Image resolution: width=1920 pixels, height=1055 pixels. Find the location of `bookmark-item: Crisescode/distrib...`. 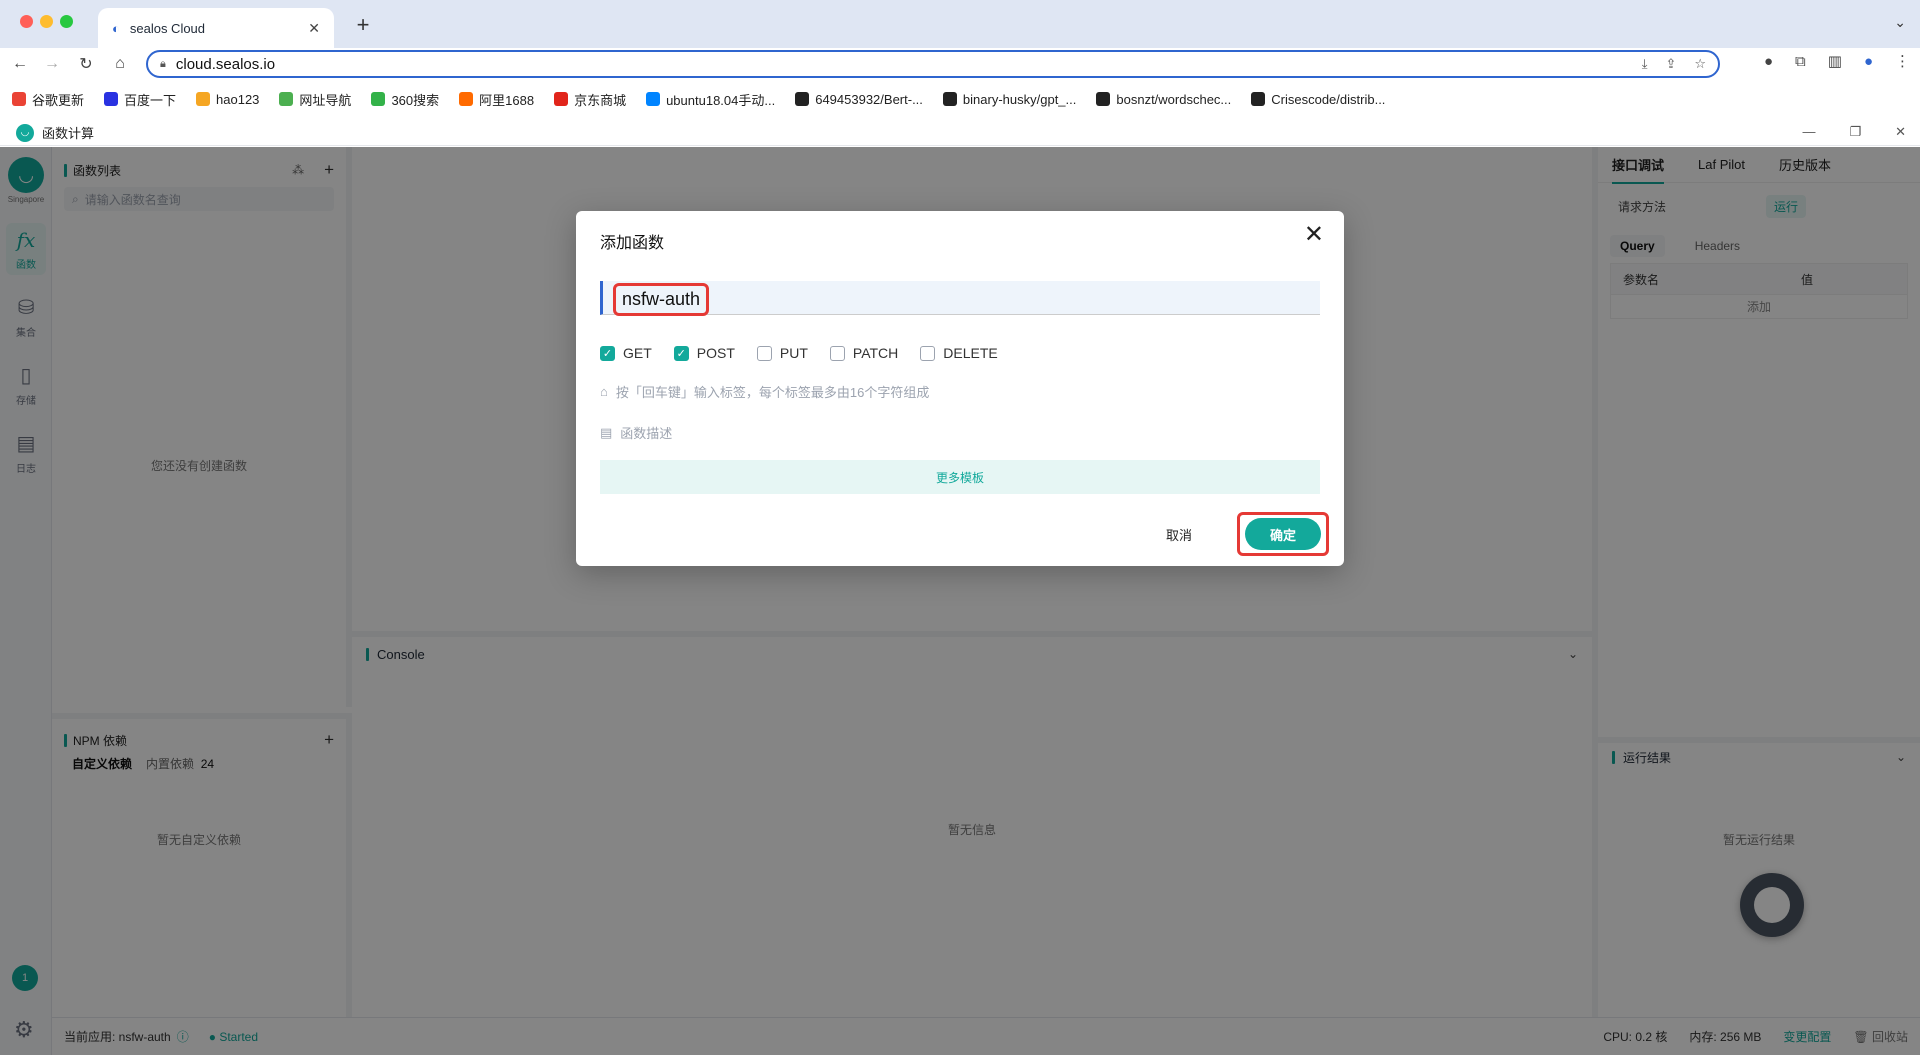

bookmark-item: Crisescode/distrib... is located at coordinates (1318, 99).